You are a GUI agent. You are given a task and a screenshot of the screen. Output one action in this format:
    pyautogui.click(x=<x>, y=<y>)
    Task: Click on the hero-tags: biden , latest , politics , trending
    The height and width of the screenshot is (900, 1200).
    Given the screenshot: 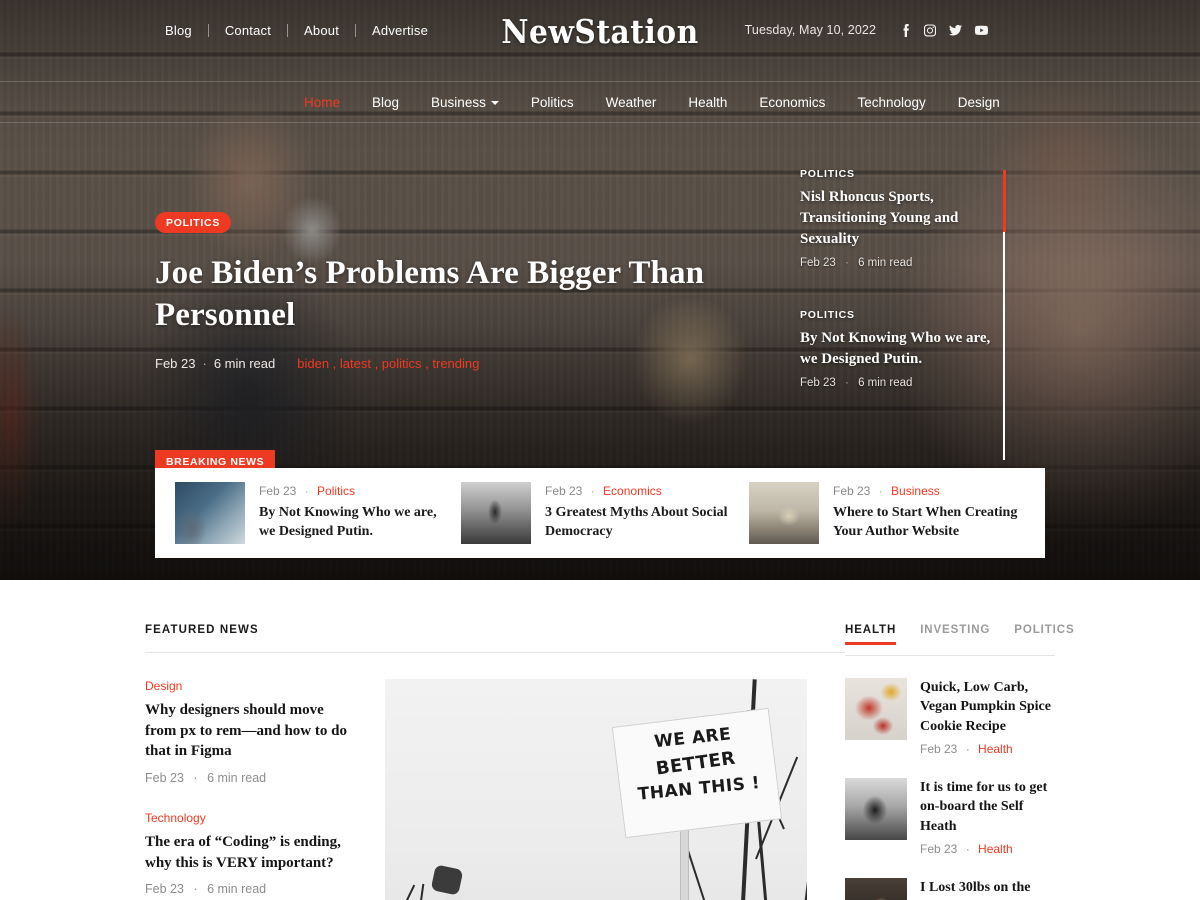 What is the action you would take?
    pyautogui.click(x=388, y=363)
    